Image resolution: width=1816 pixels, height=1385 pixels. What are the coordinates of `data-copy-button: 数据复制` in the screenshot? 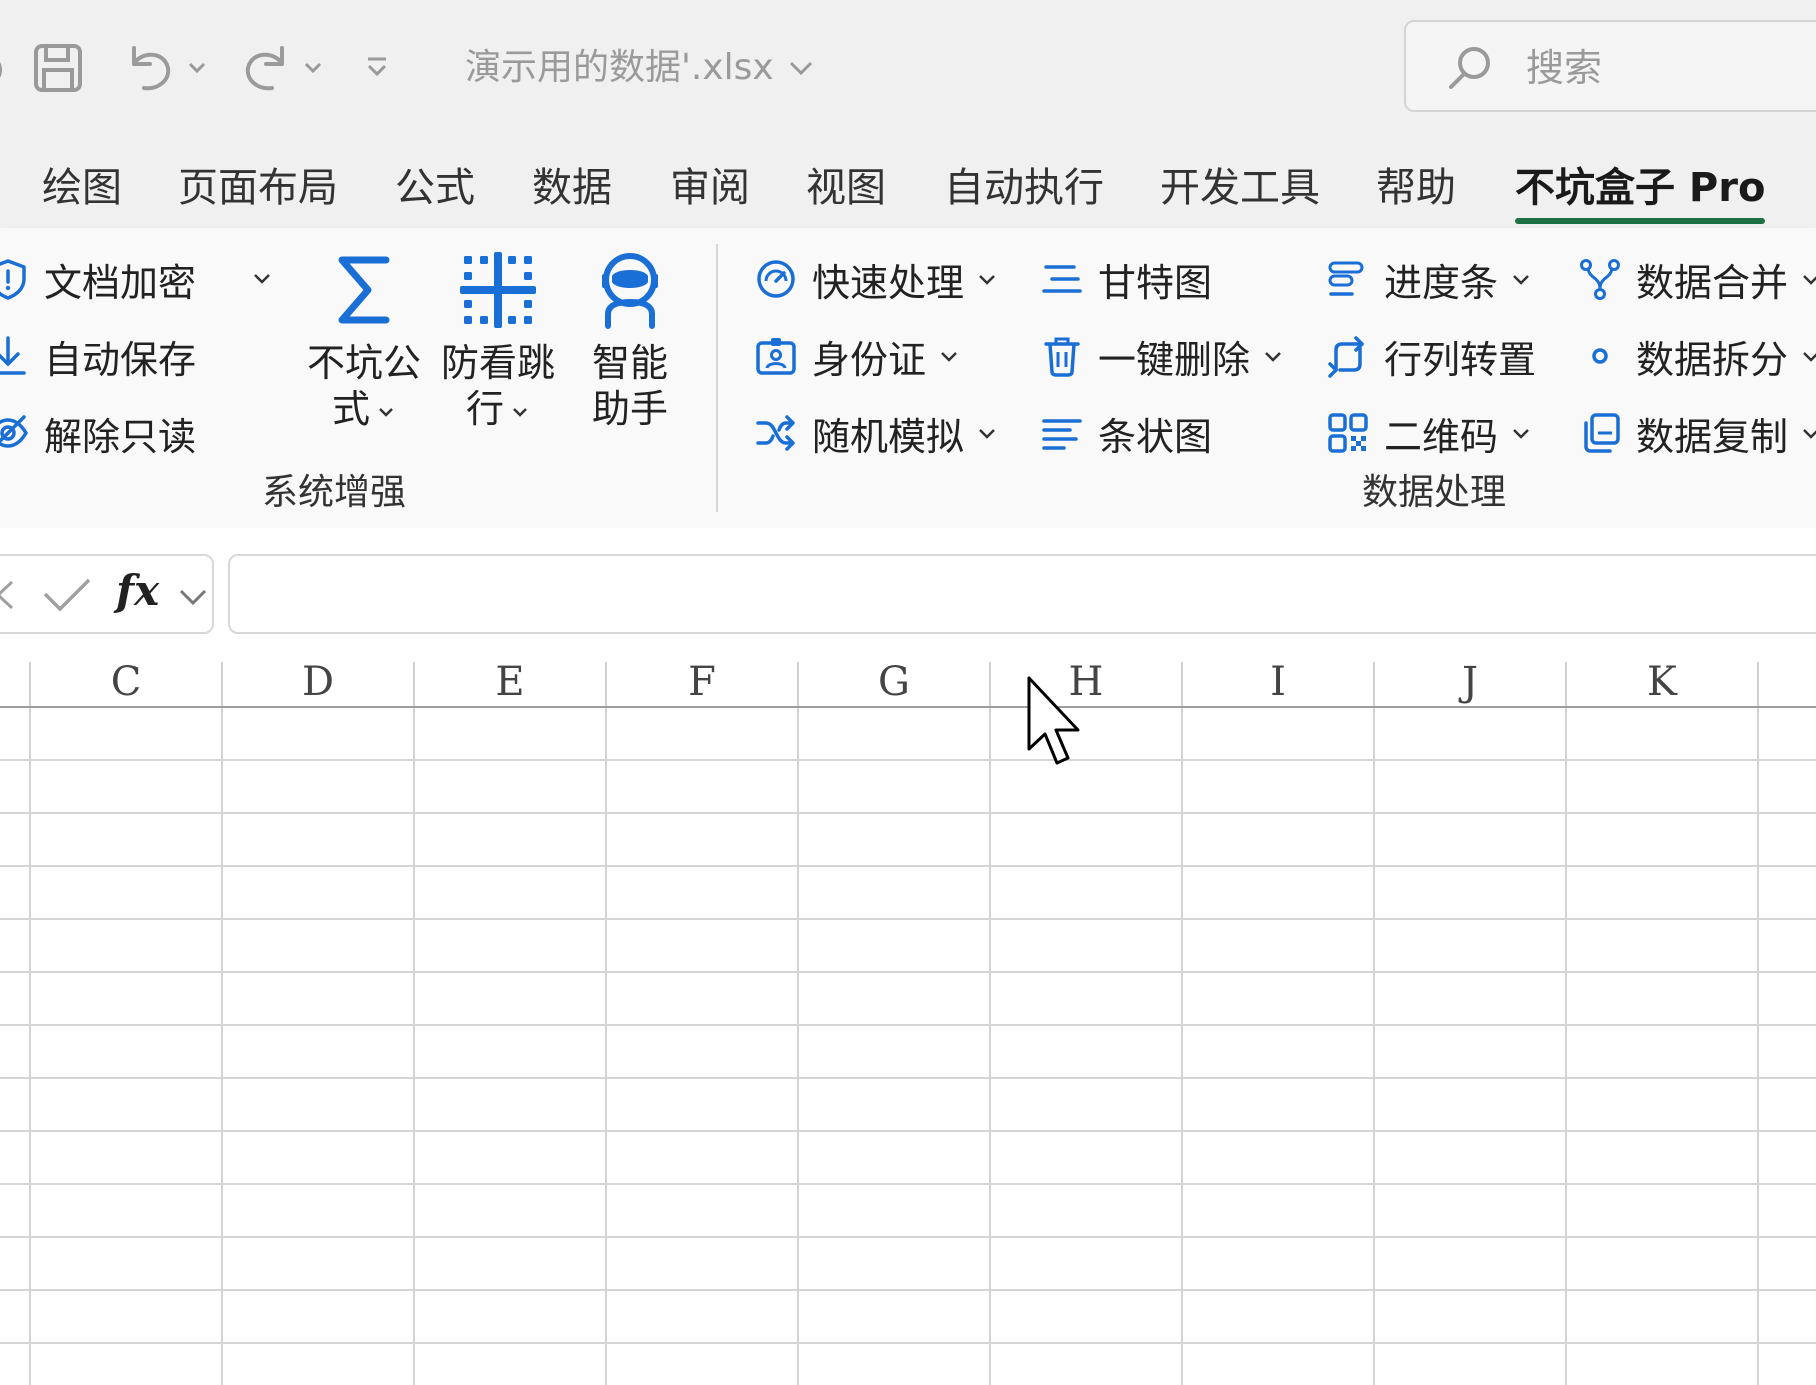 It's located at (1697, 433).